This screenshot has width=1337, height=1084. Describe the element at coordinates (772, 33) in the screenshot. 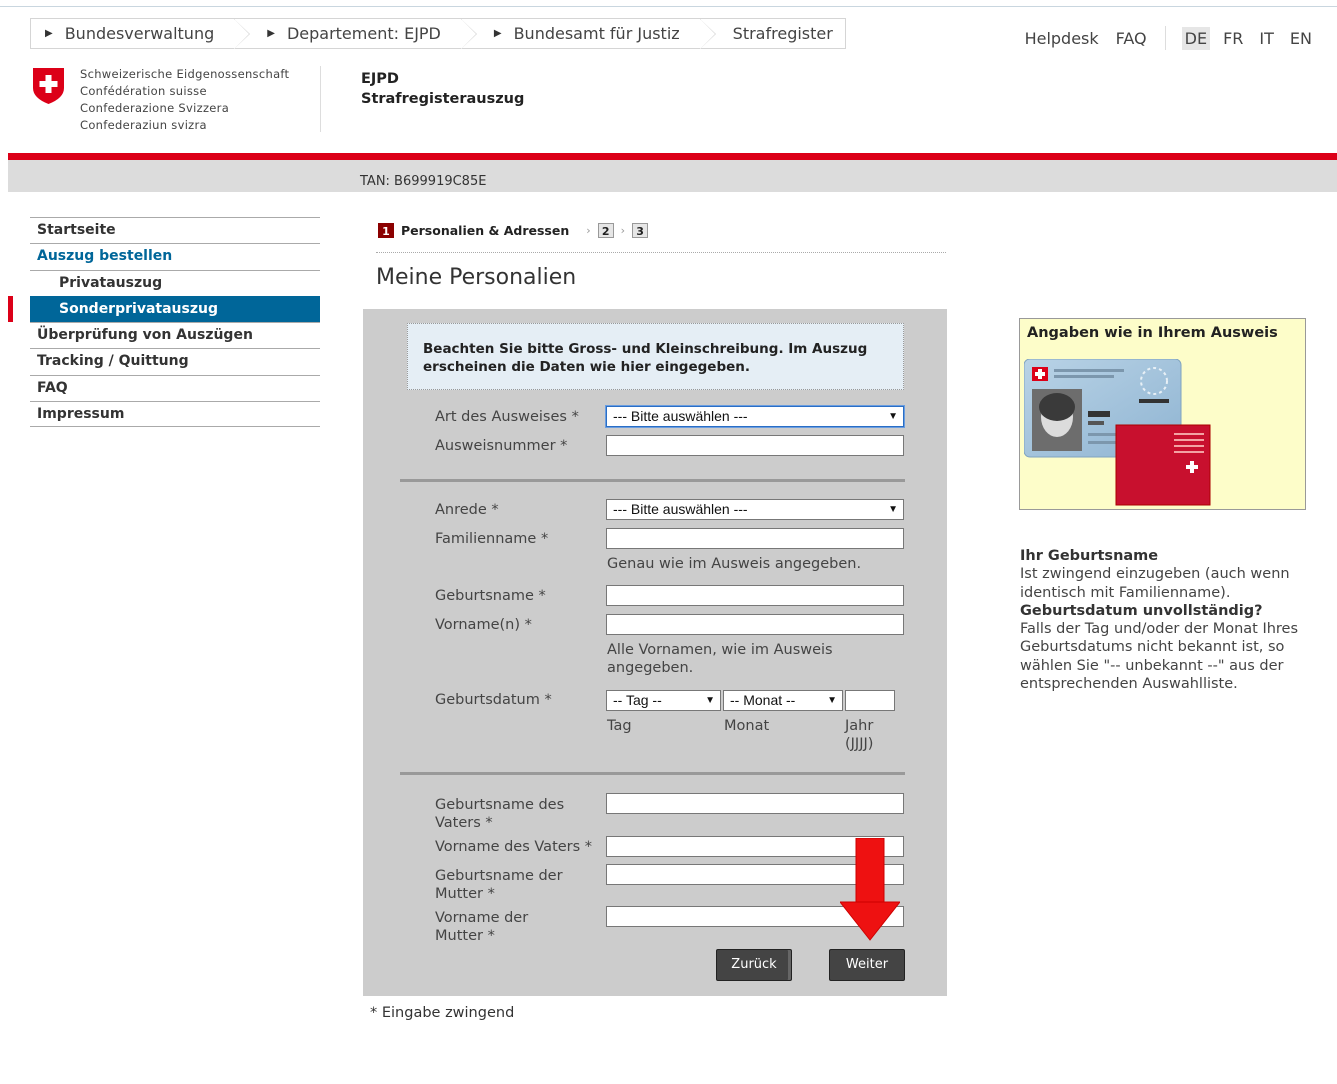

I see `breadcrumb-item-strafregister: Strafregister` at that location.